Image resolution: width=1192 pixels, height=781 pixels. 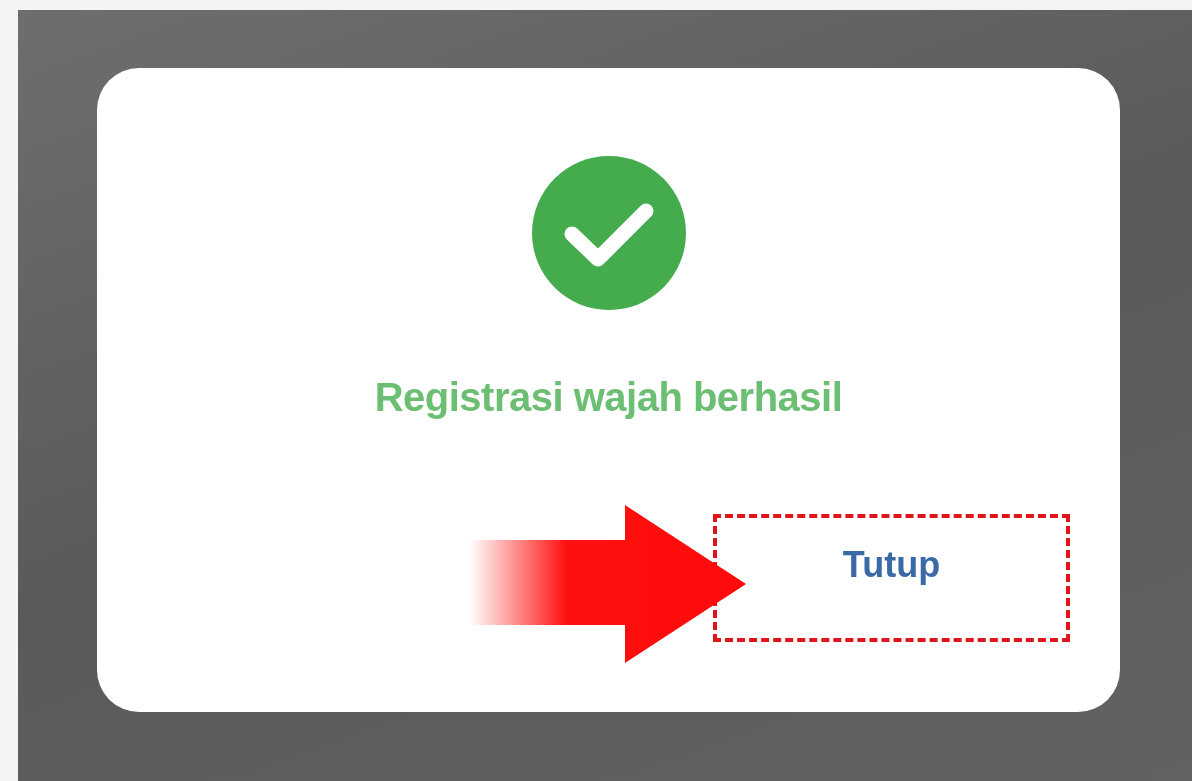 I want to click on success-check-icon, so click(x=608, y=233).